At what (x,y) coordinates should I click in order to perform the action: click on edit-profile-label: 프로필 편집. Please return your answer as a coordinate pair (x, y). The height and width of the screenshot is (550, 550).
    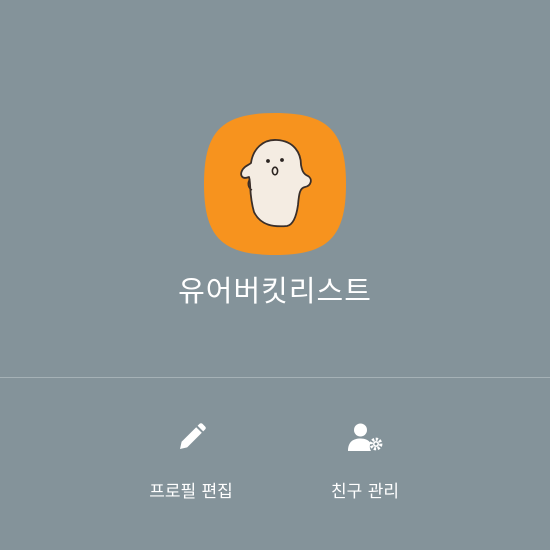
    Looking at the image, I should click on (191, 492).